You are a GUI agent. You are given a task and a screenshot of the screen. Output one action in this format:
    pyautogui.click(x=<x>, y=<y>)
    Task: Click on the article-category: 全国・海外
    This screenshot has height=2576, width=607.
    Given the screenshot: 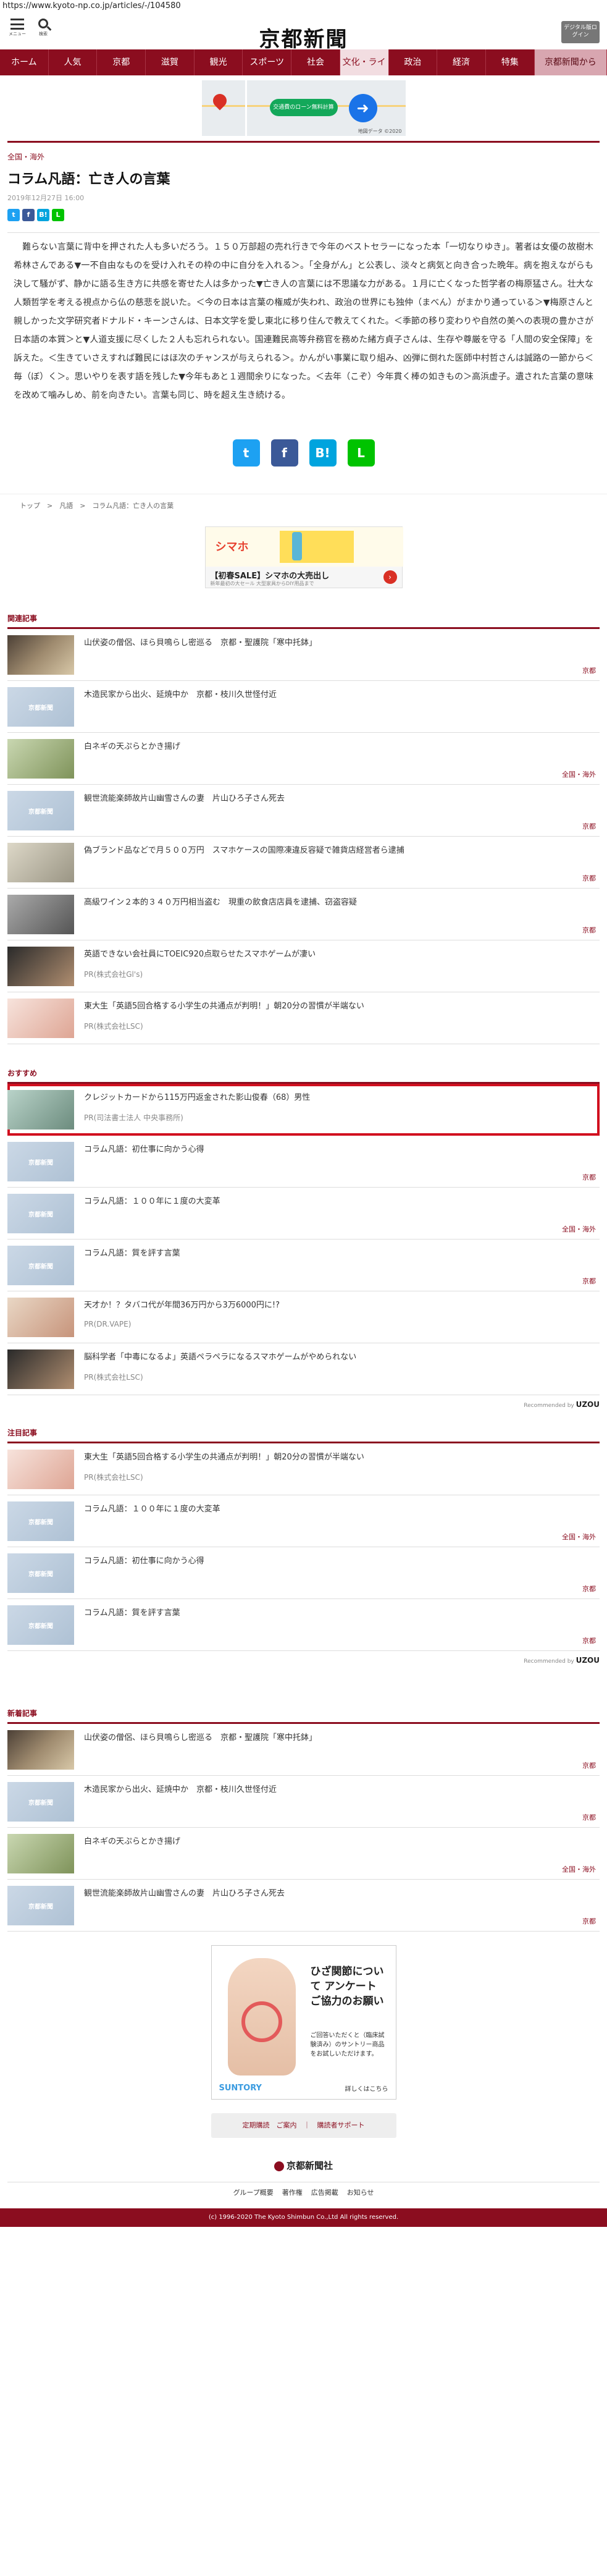 What is the action you would take?
    pyautogui.click(x=303, y=154)
    